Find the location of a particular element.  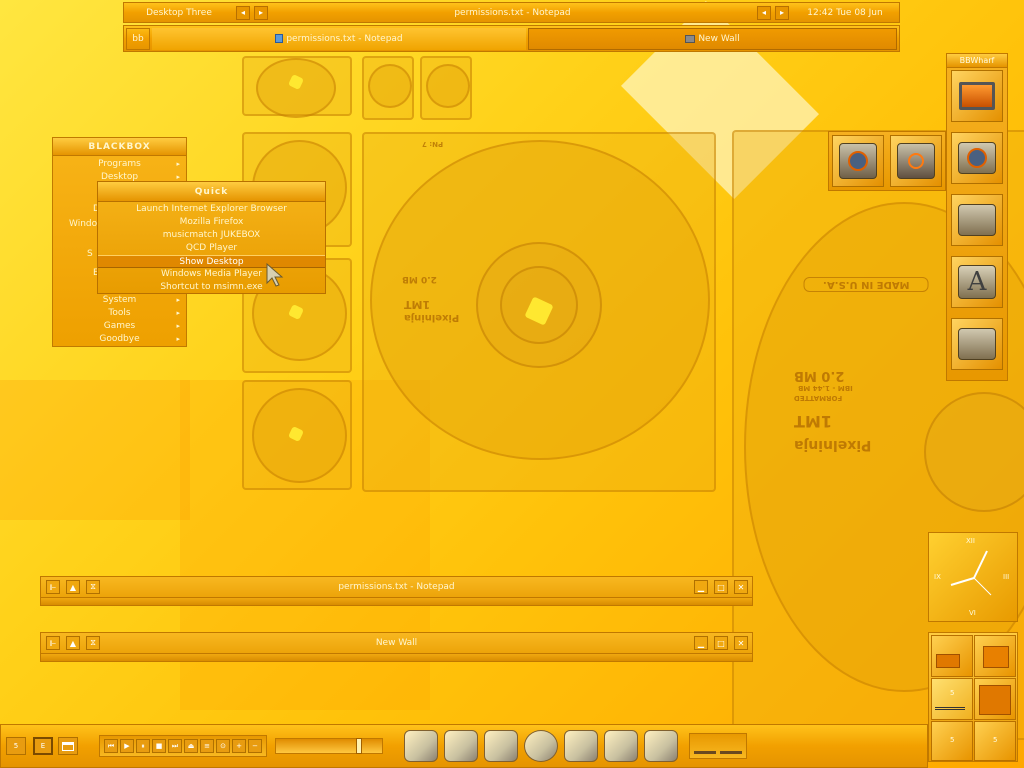

floppy-brand-large: Pixelninja is located at coordinates (833, 445).